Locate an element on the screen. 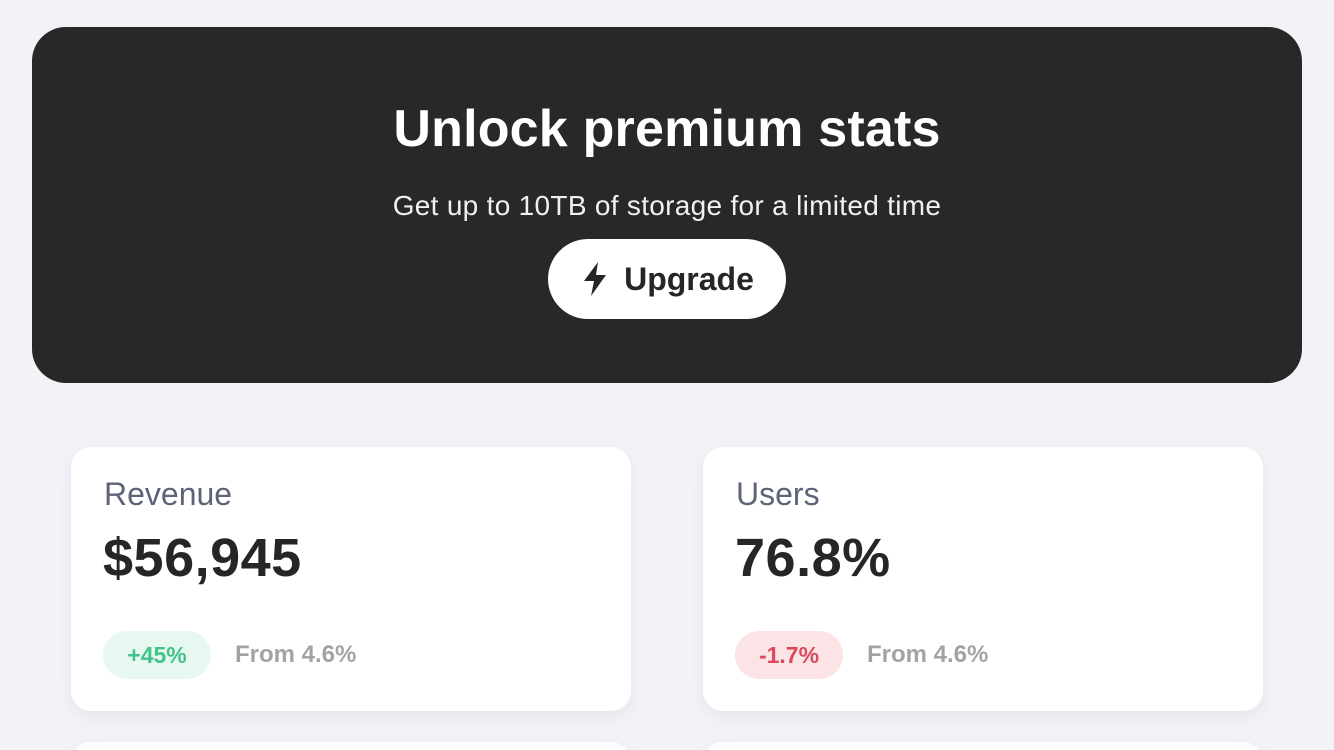 The image size is (1334, 750). delta-badge: +45% is located at coordinates (157, 655).